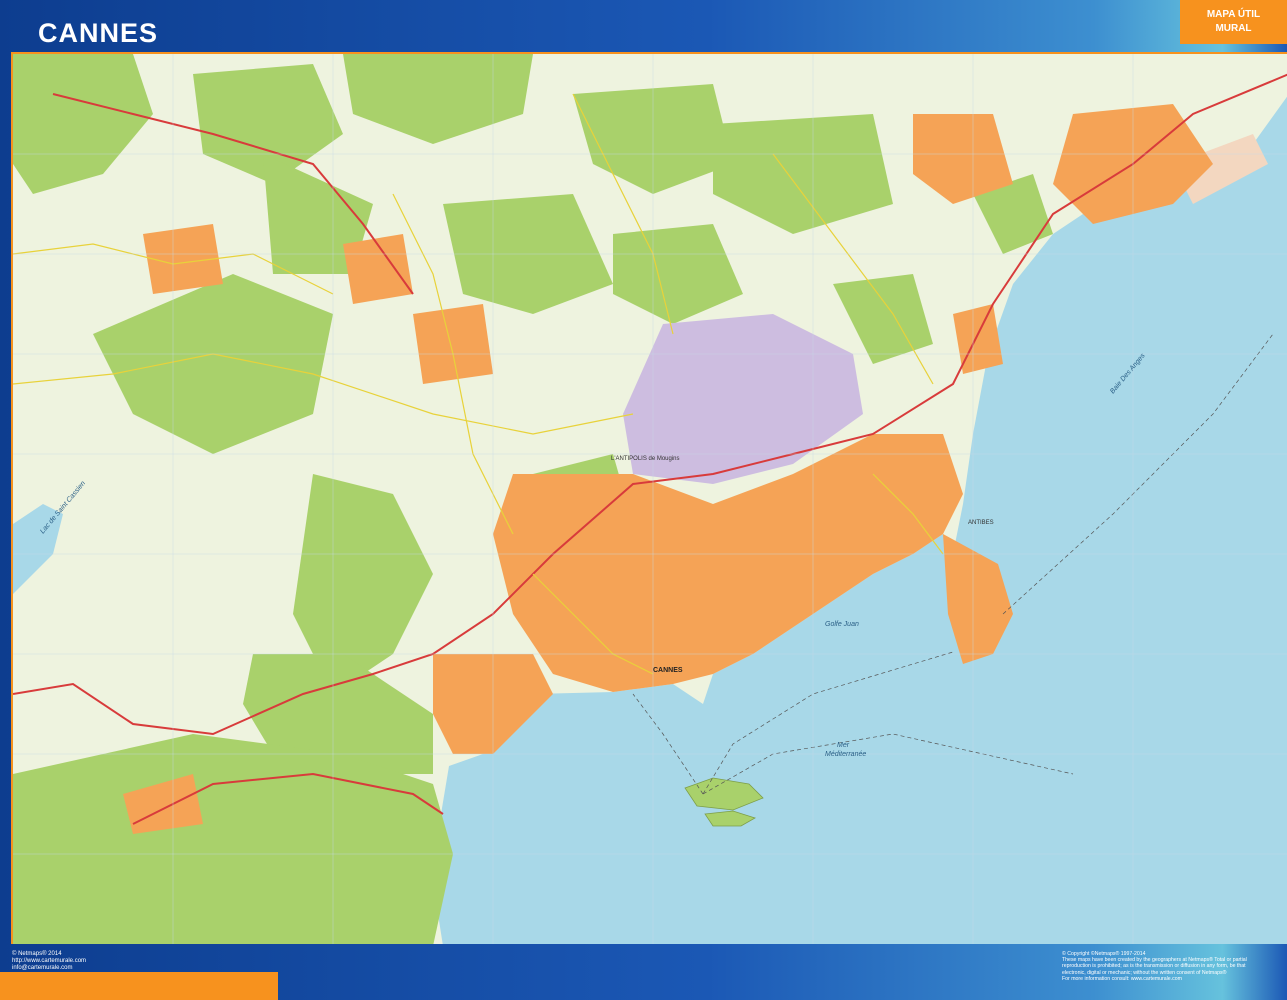 This screenshot has width=1287, height=1000. Describe the element at coordinates (845, 754) in the screenshot. I see `label-mediterranee: Méditerranée` at that location.